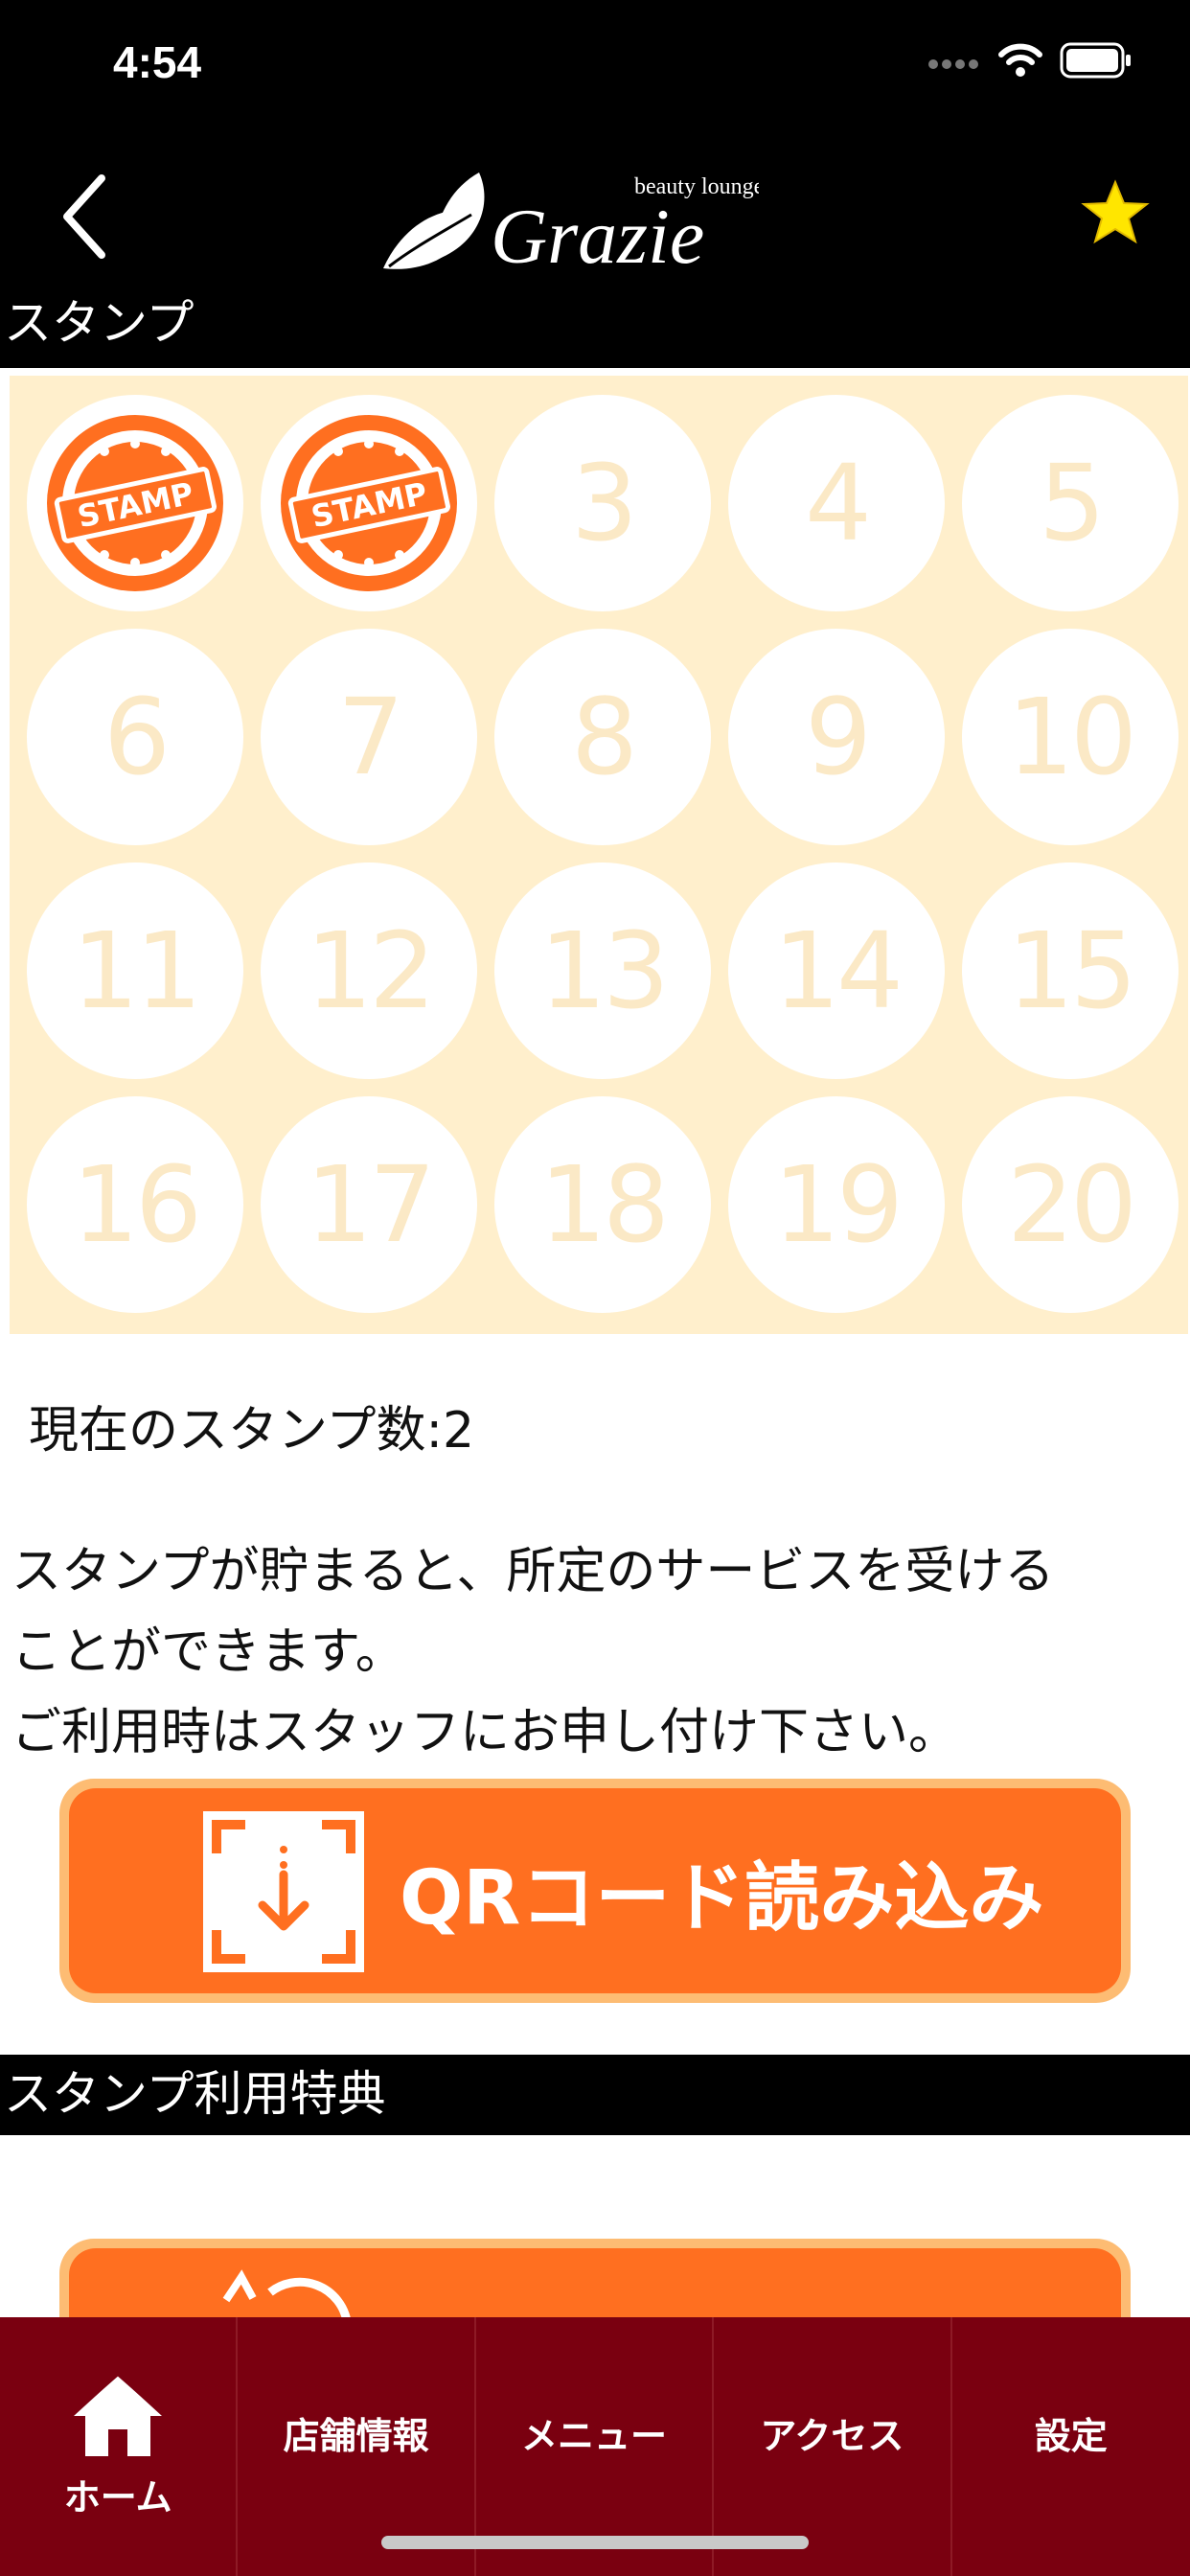 The width and height of the screenshot is (1190, 2576). I want to click on benefits-title: スタンプ利用特典, so click(195, 2094).